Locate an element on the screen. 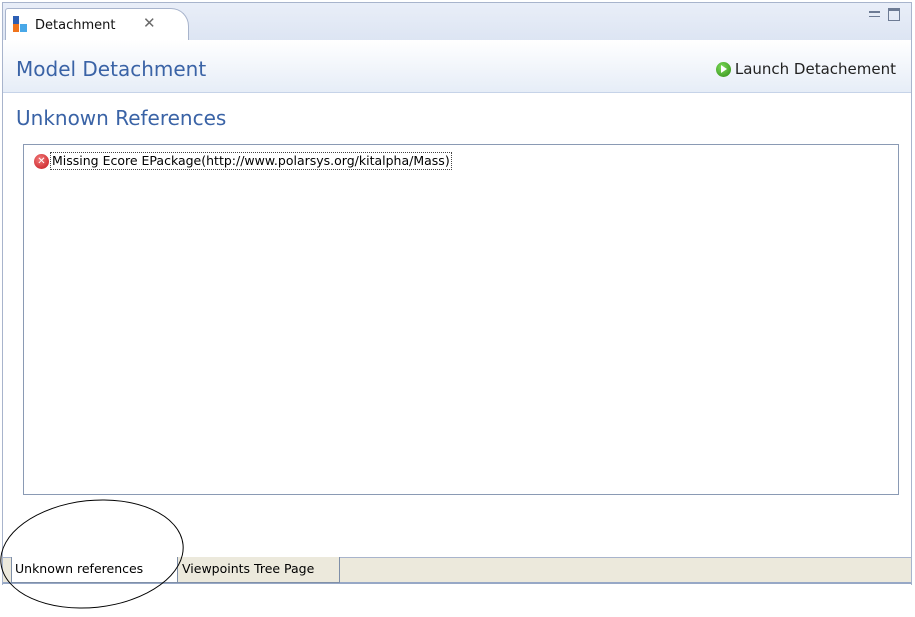 This screenshot has height=617, width=915. form-header: Model Detachment Launch Detachement is located at coordinates (457, 66).